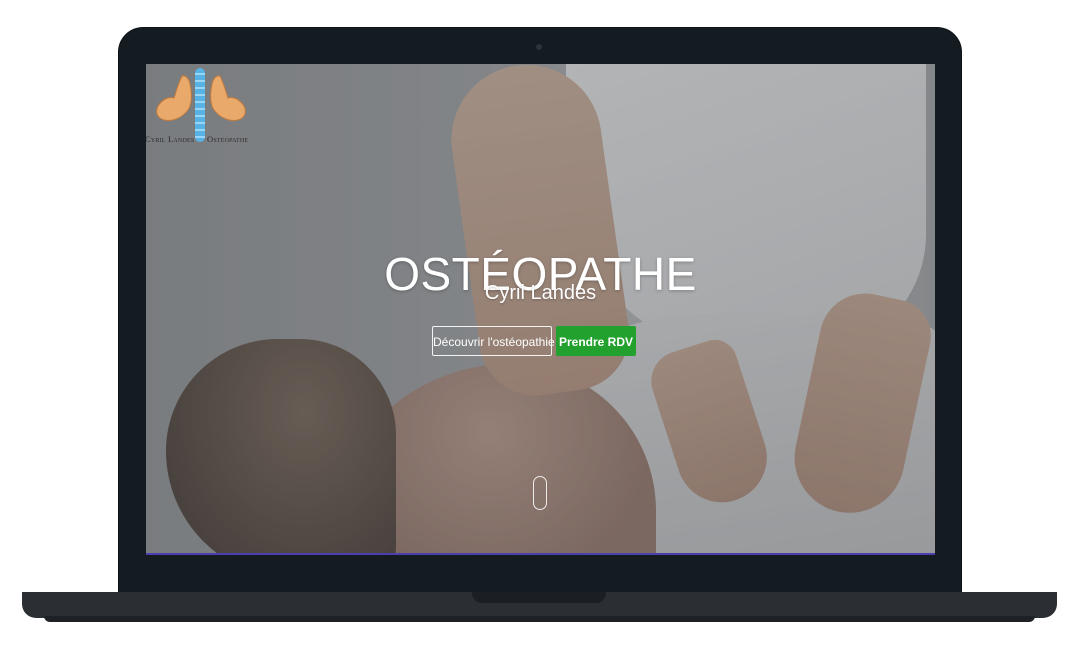 Image resolution: width=1080 pixels, height=663 pixels. I want to click on laptop-notch, so click(539, 597).